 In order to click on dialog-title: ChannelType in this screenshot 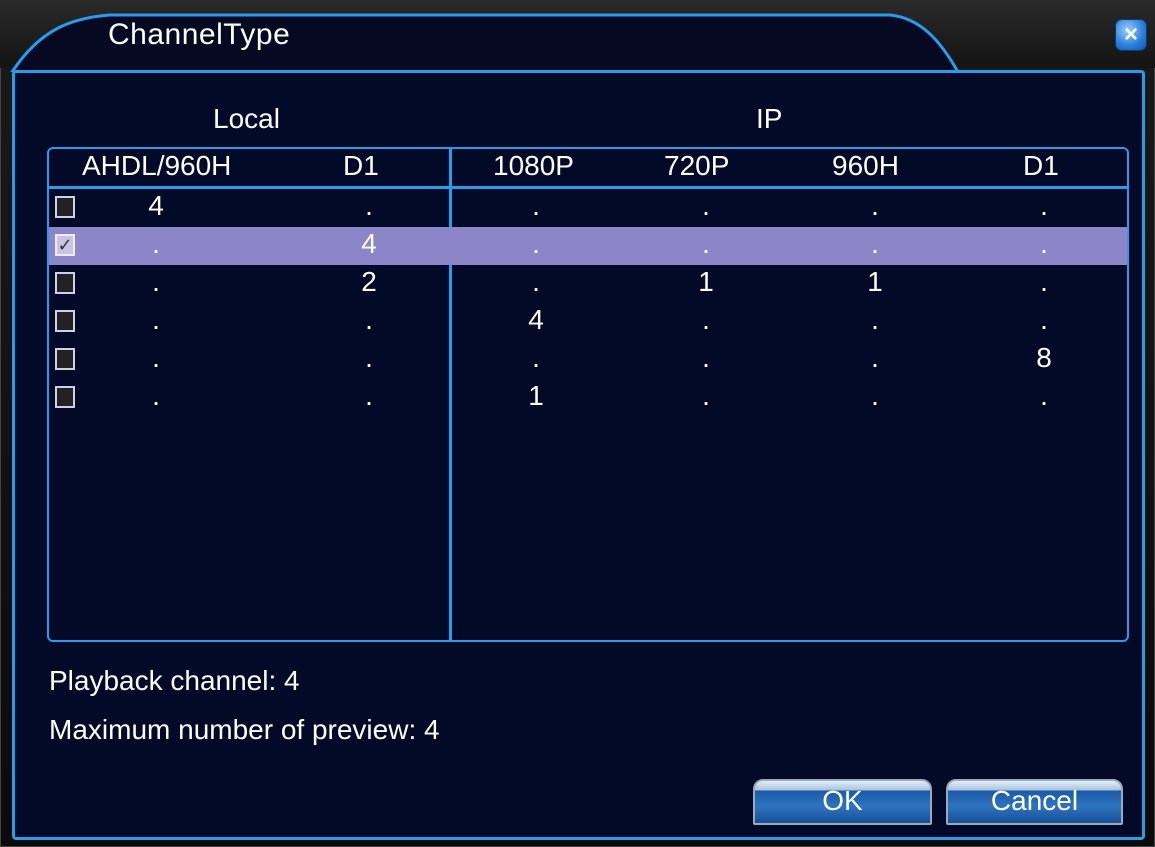, I will do `click(199, 34)`.